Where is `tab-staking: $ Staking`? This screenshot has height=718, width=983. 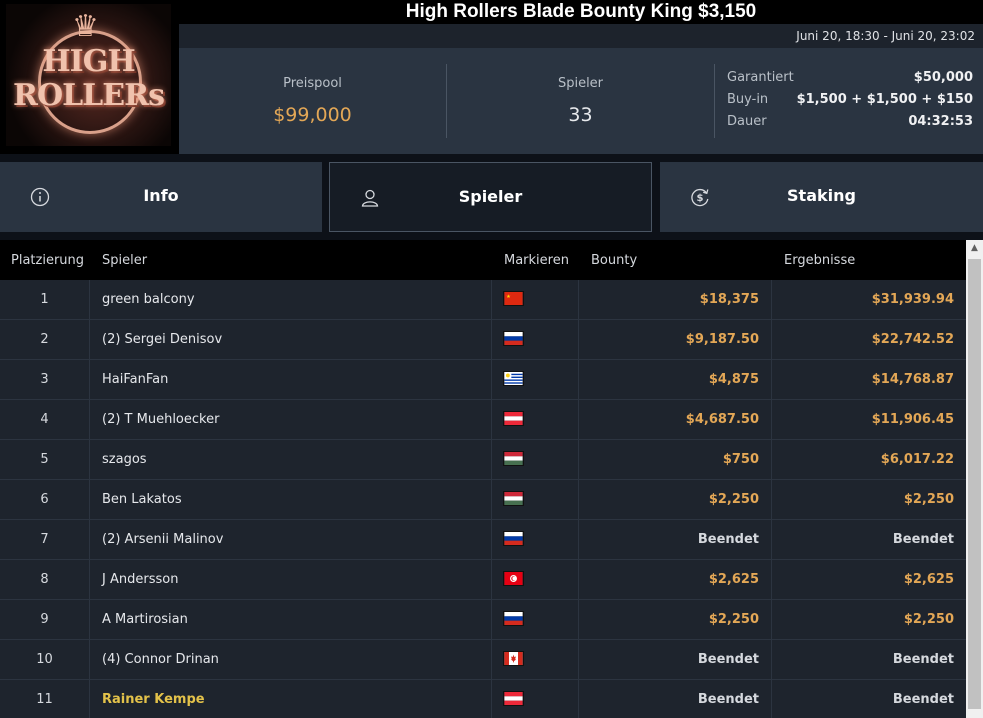
tab-staking: $ Staking is located at coordinates (821, 197).